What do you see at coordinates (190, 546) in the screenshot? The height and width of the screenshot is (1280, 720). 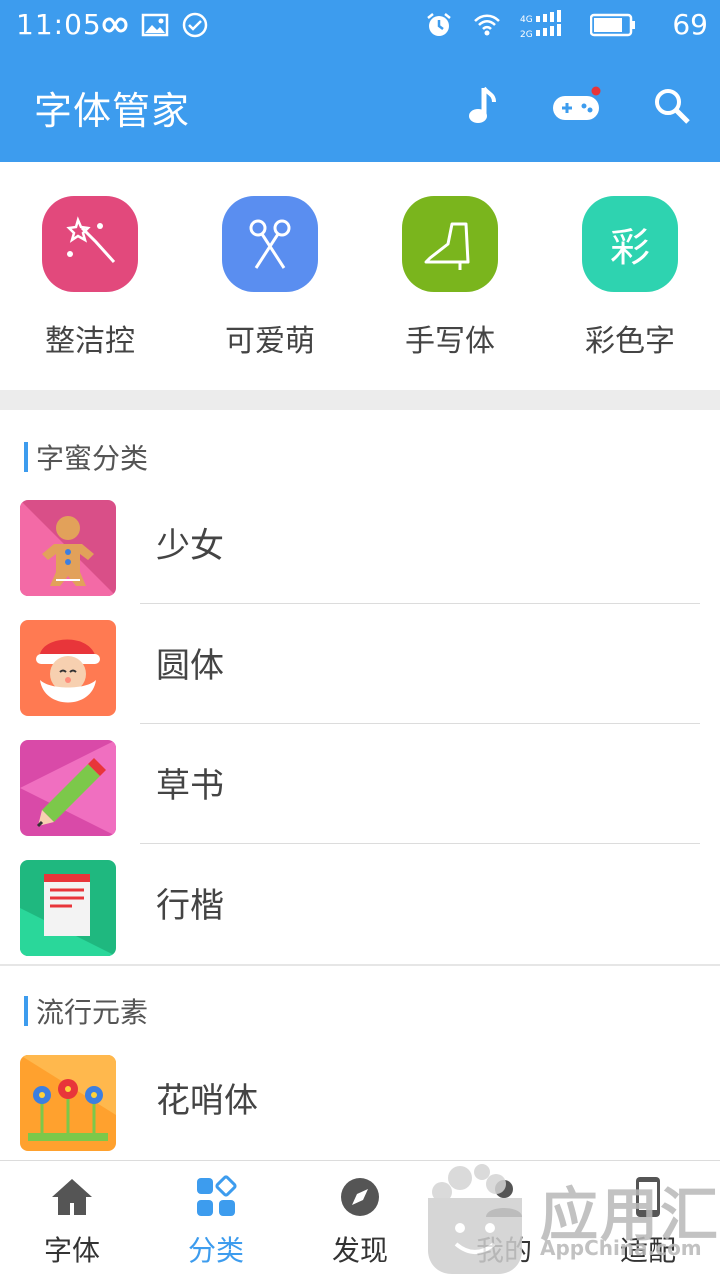 I see `list-item-label: 少女` at bounding box center [190, 546].